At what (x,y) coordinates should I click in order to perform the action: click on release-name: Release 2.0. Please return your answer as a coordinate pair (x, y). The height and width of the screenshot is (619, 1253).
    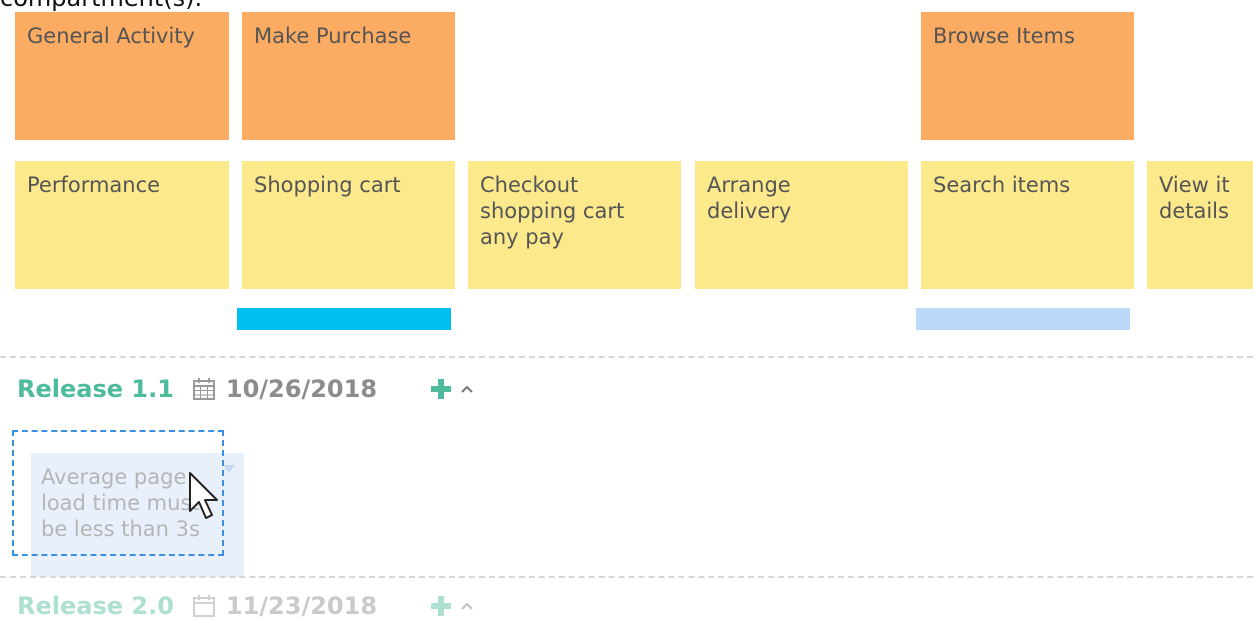
    Looking at the image, I should click on (95, 605).